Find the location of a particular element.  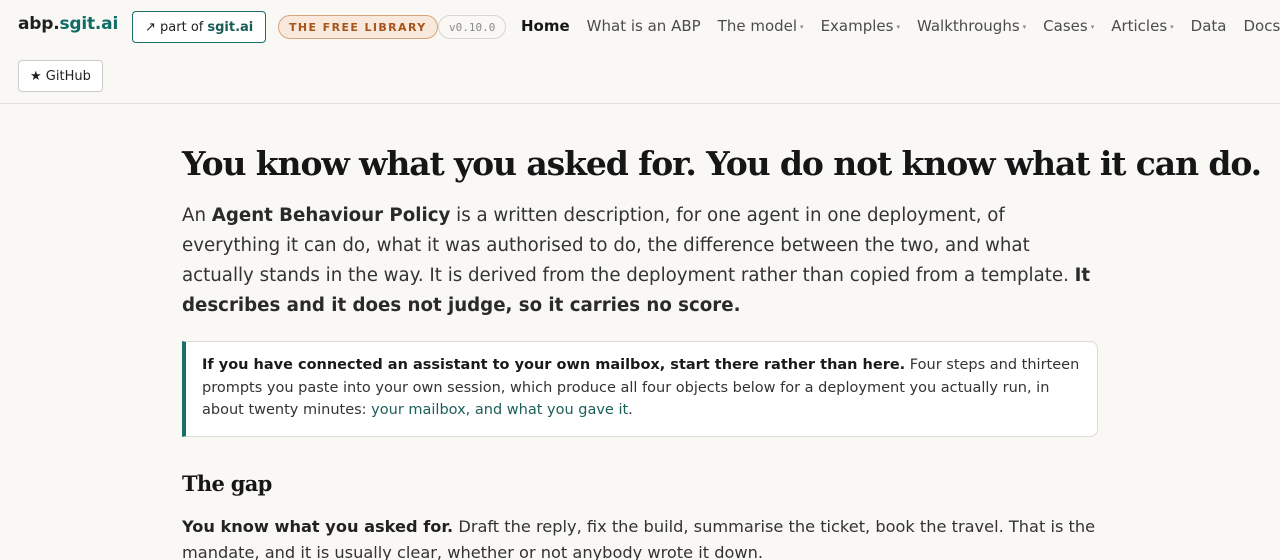

mailbox-walkthrough-link: your mailbox, and what you gave it is located at coordinates (499, 410).